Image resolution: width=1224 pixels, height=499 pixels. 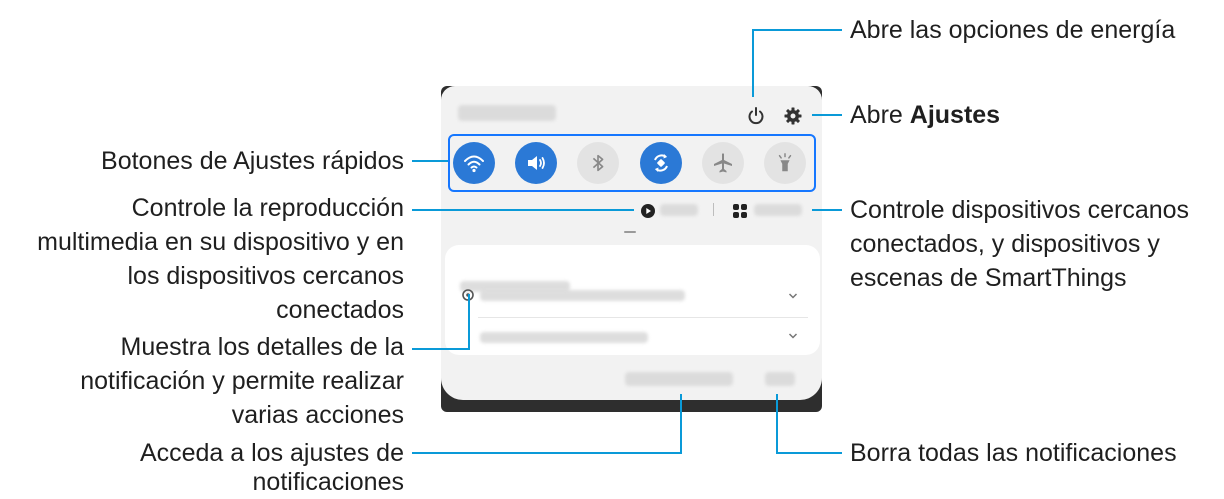 What do you see at coordinates (242, 381) in the screenshot?
I see `label-details-2: notificación y permite realizar` at bounding box center [242, 381].